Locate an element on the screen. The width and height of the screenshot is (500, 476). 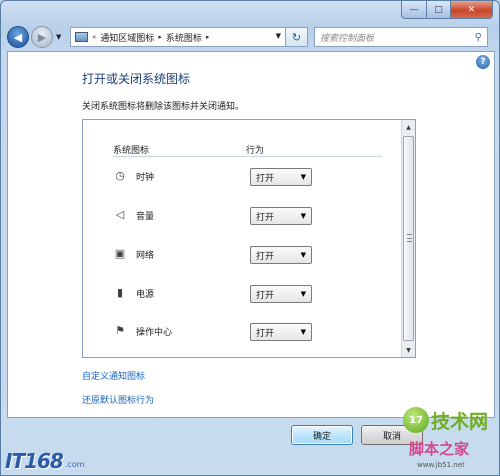
it168-watermark: IT168 .com is located at coordinates (70, 460).